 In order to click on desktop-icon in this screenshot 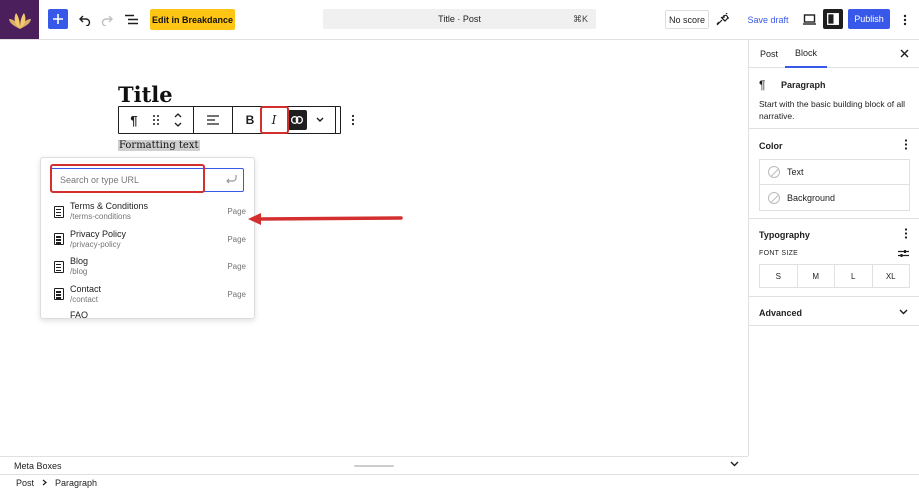, I will do `click(809, 19)`.